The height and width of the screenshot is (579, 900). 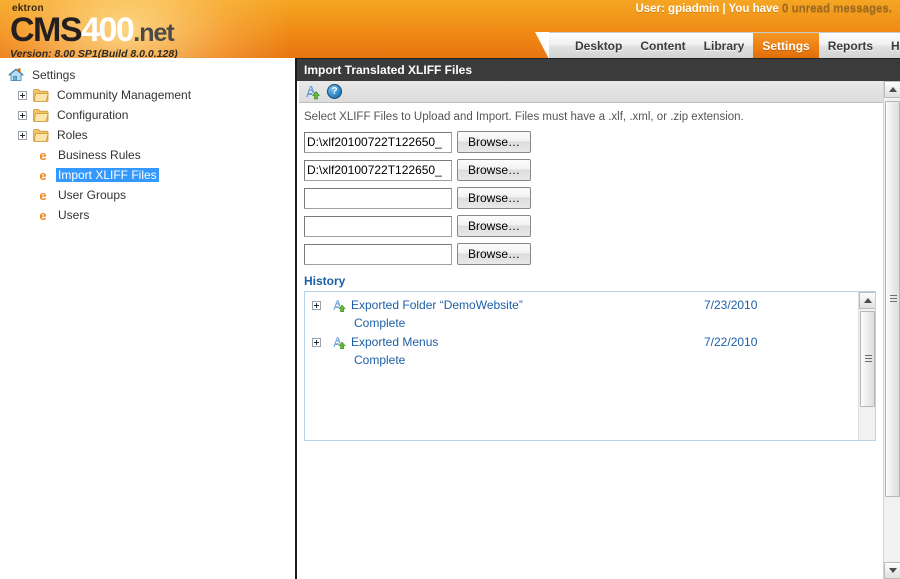 I want to click on history-item-date: 7/22/2010, so click(x=731, y=342).